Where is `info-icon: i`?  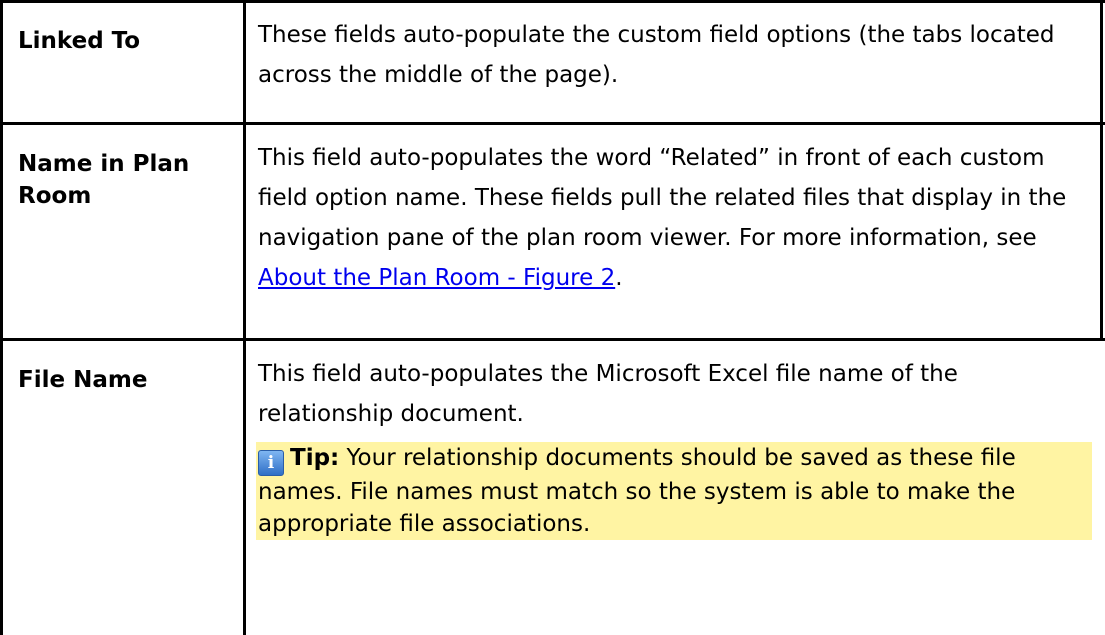
info-icon: i is located at coordinates (271, 463).